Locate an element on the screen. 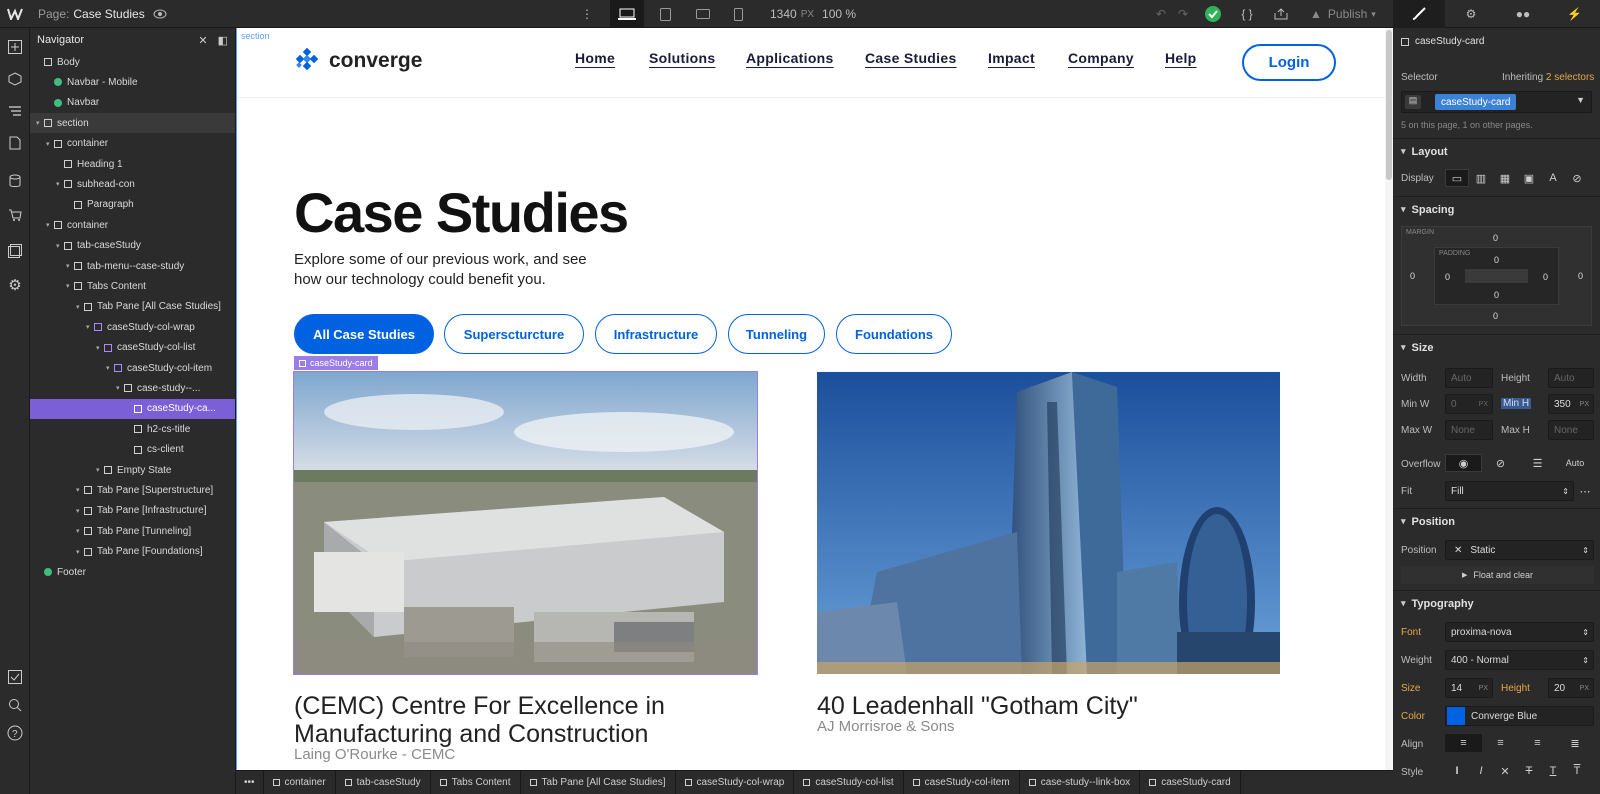 The height and width of the screenshot is (794, 1600). symbols-cube-icon is located at coordinates (15, 79).